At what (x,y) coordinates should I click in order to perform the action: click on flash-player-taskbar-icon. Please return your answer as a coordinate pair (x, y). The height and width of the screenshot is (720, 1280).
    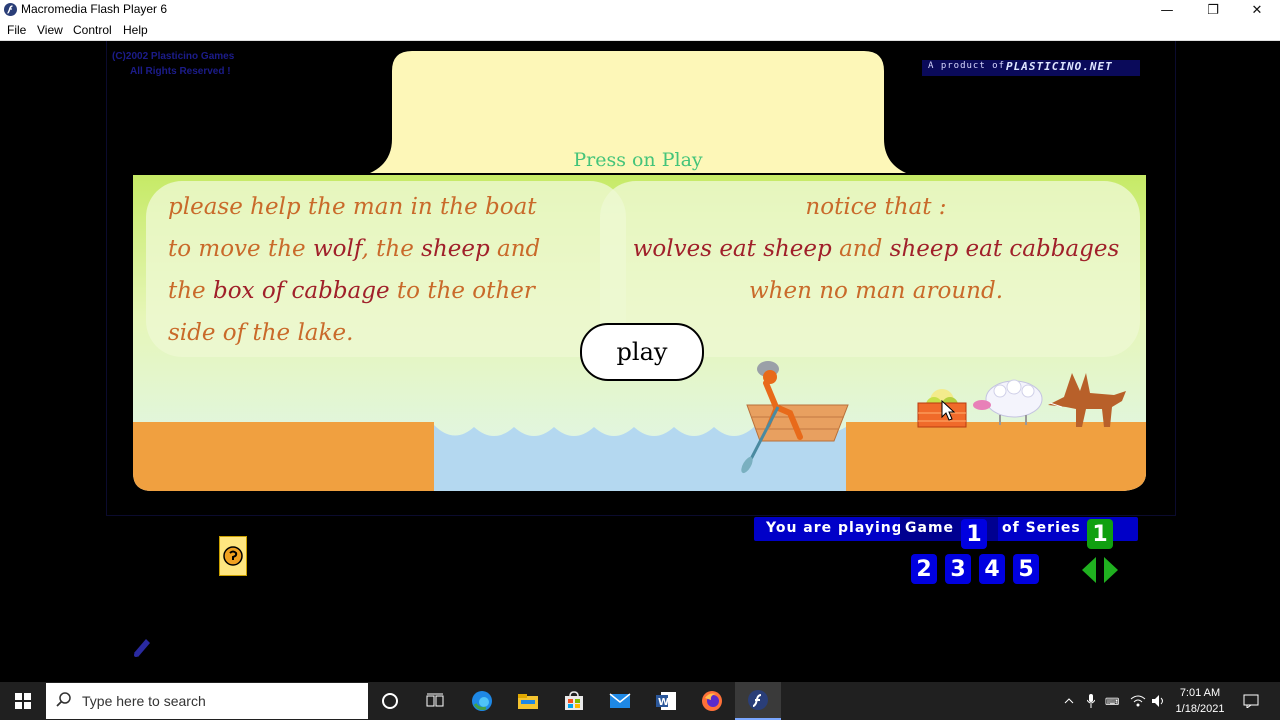
    Looking at the image, I should click on (758, 701).